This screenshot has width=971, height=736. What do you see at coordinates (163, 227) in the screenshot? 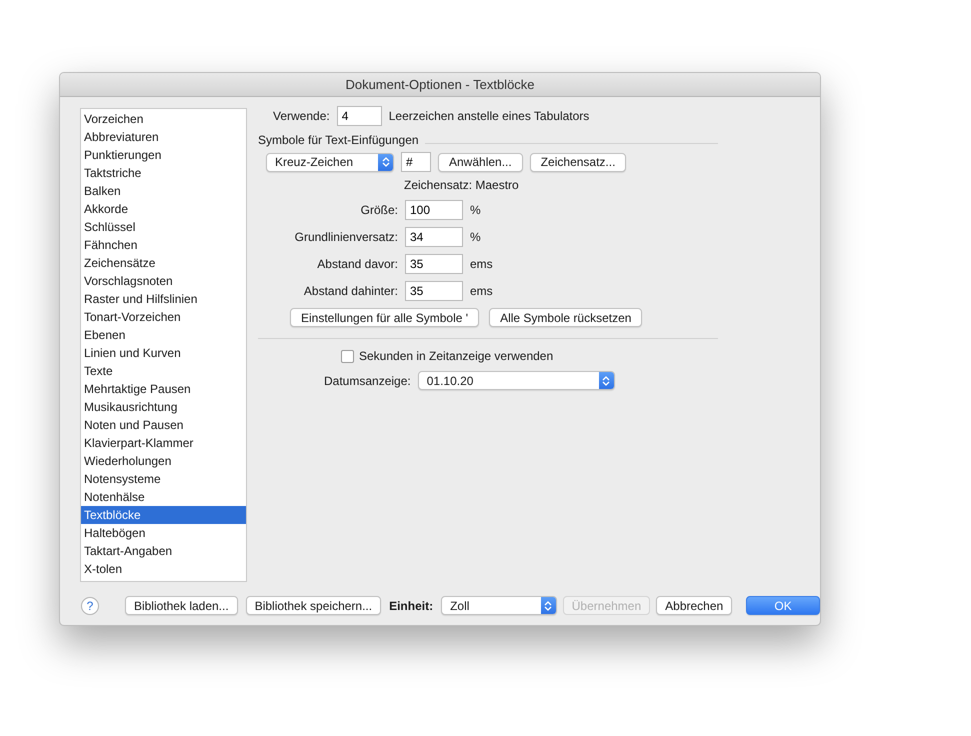
I see `category-item: Schlüssel` at bounding box center [163, 227].